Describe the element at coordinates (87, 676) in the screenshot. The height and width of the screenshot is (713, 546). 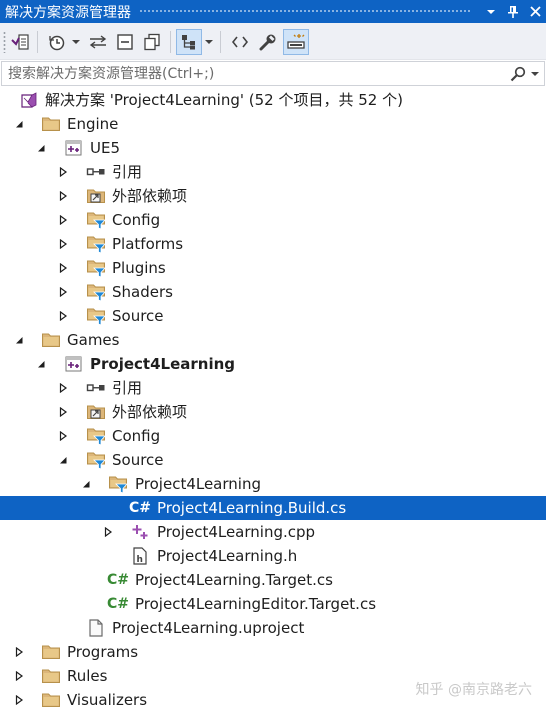
I see `tree-item-label: Rules` at that location.